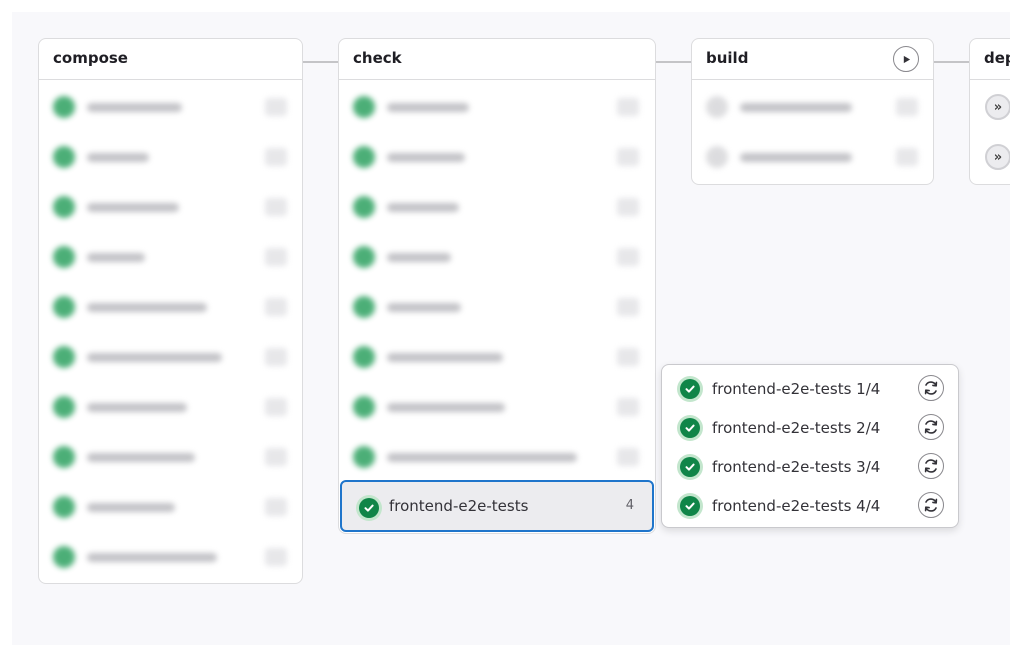  What do you see at coordinates (629, 505) in the screenshot?
I see `job-group-count: 4` at bounding box center [629, 505].